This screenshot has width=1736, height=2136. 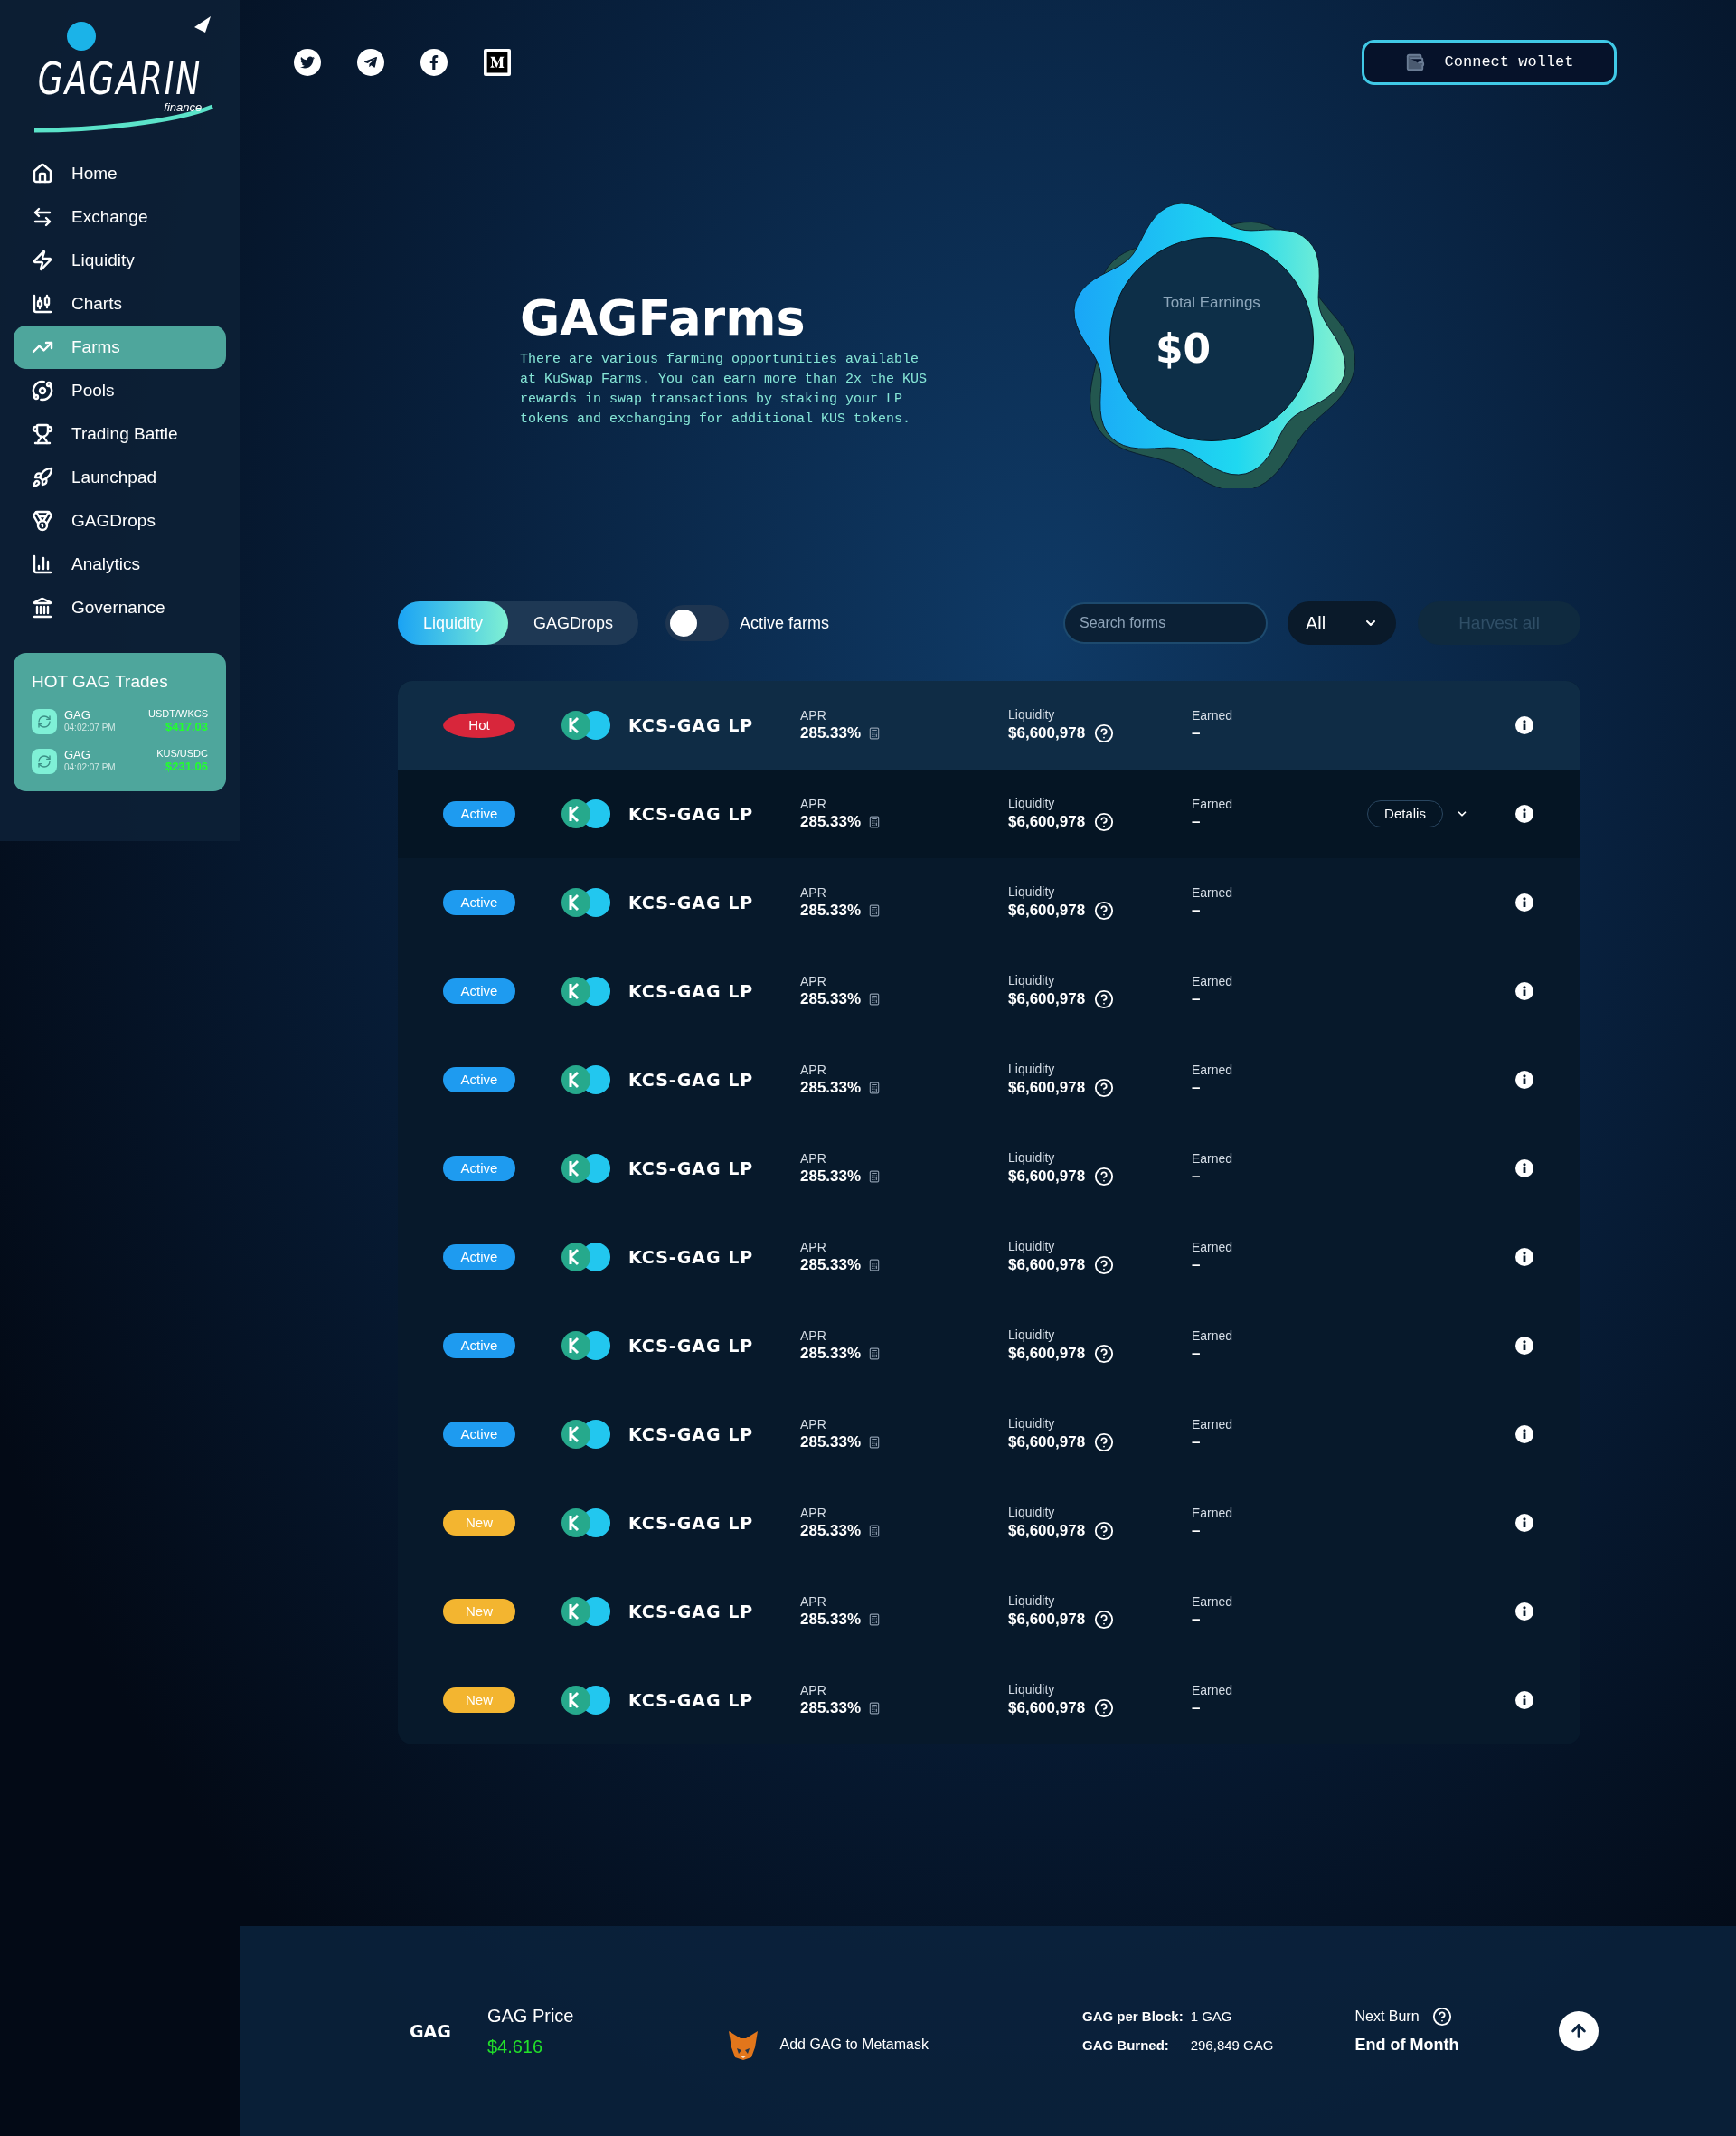 What do you see at coordinates (184, 106) in the screenshot?
I see `logo-tagline: finance` at bounding box center [184, 106].